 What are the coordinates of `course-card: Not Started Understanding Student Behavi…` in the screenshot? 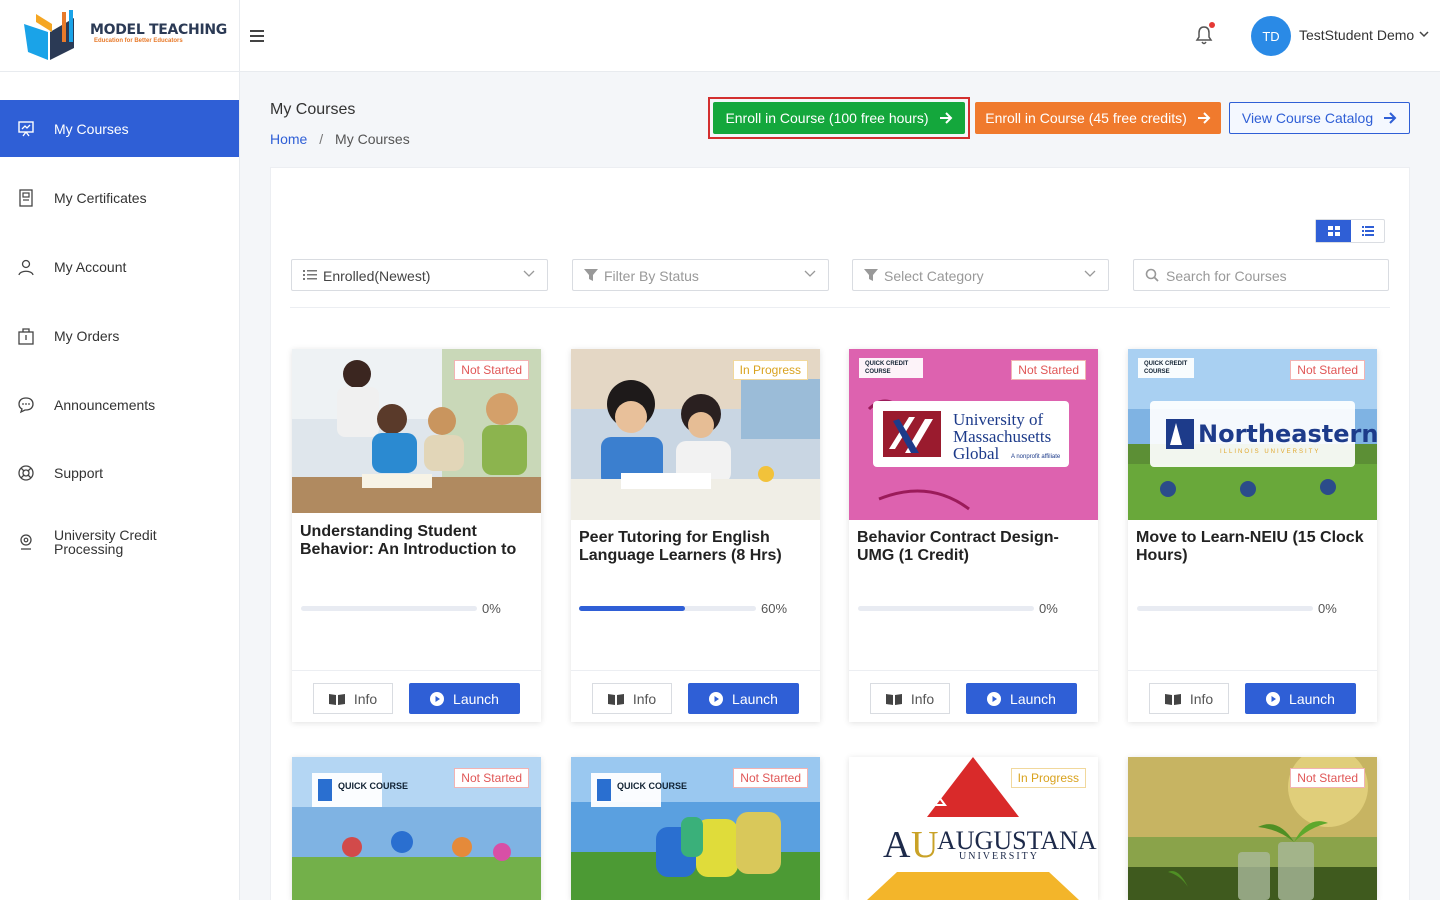 It's located at (416, 535).